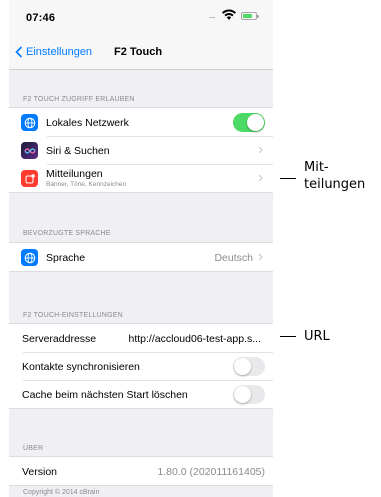 This screenshot has width=381, height=497. I want to click on siri-label: Siri & Suchen, so click(78, 151).